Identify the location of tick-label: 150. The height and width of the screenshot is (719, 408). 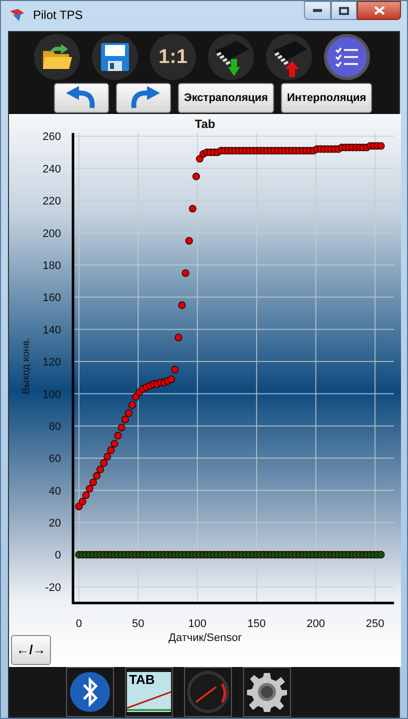
(256, 624).